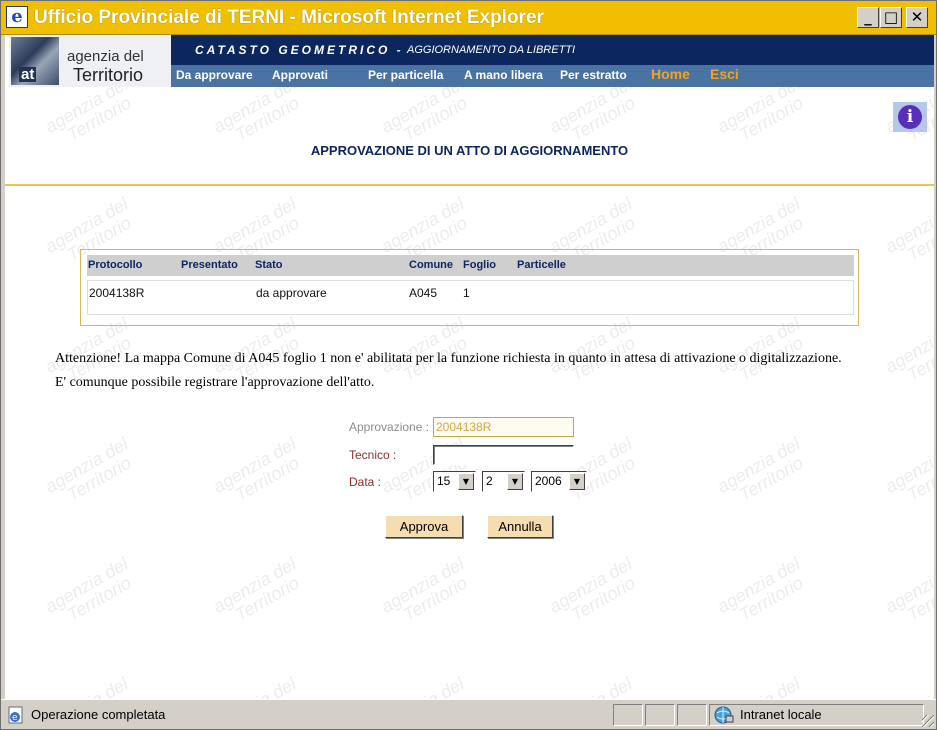 The image size is (937, 730). I want to click on info-icon: i, so click(910, 117).